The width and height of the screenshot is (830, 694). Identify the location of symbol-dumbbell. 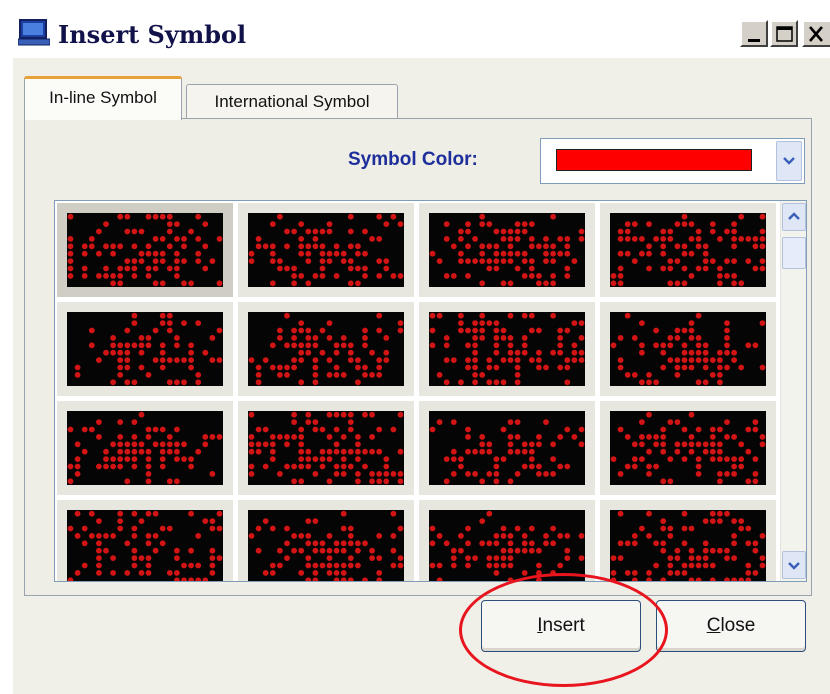
(326, 540).